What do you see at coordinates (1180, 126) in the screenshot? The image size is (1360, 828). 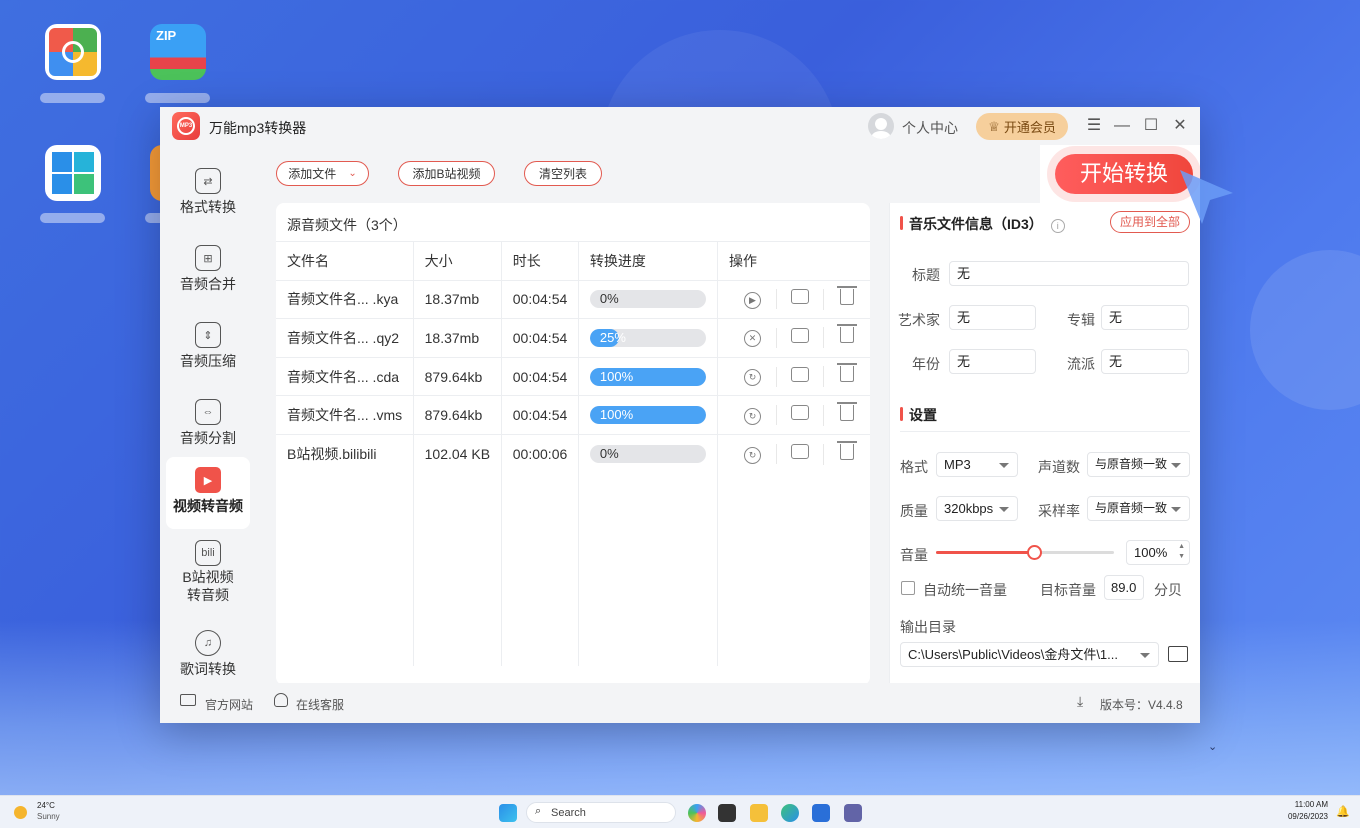 I see `close-icon: ✕` at bounding box center [1180, 126].